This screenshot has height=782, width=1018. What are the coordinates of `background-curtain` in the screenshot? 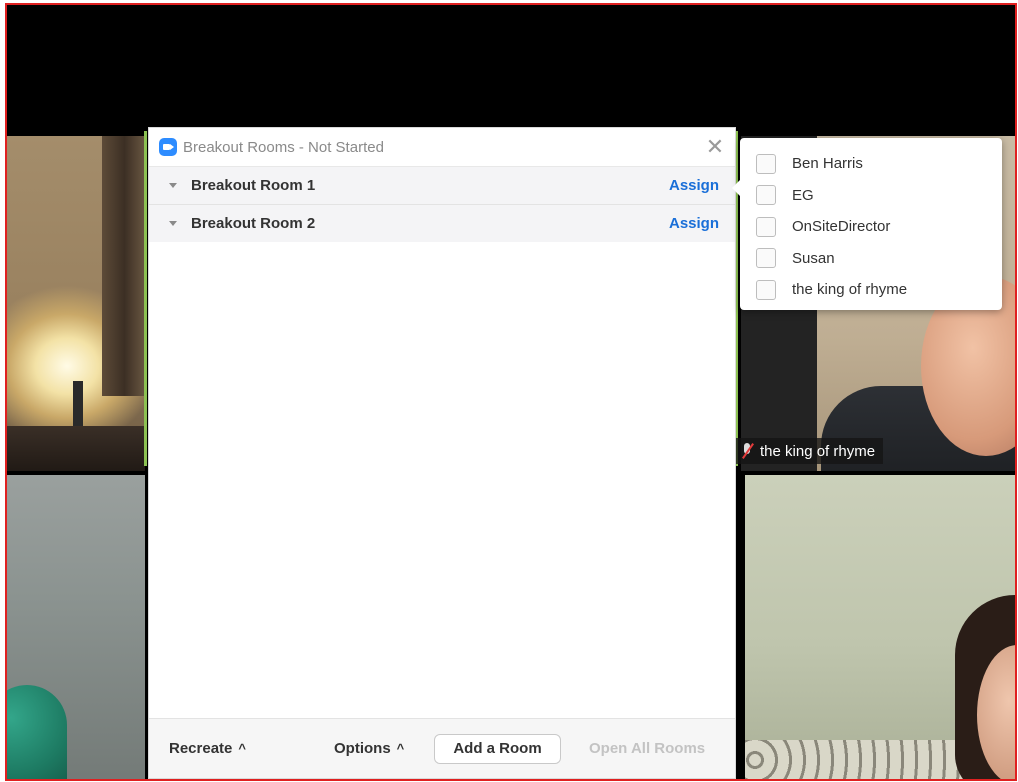 It's located at (123, 266).